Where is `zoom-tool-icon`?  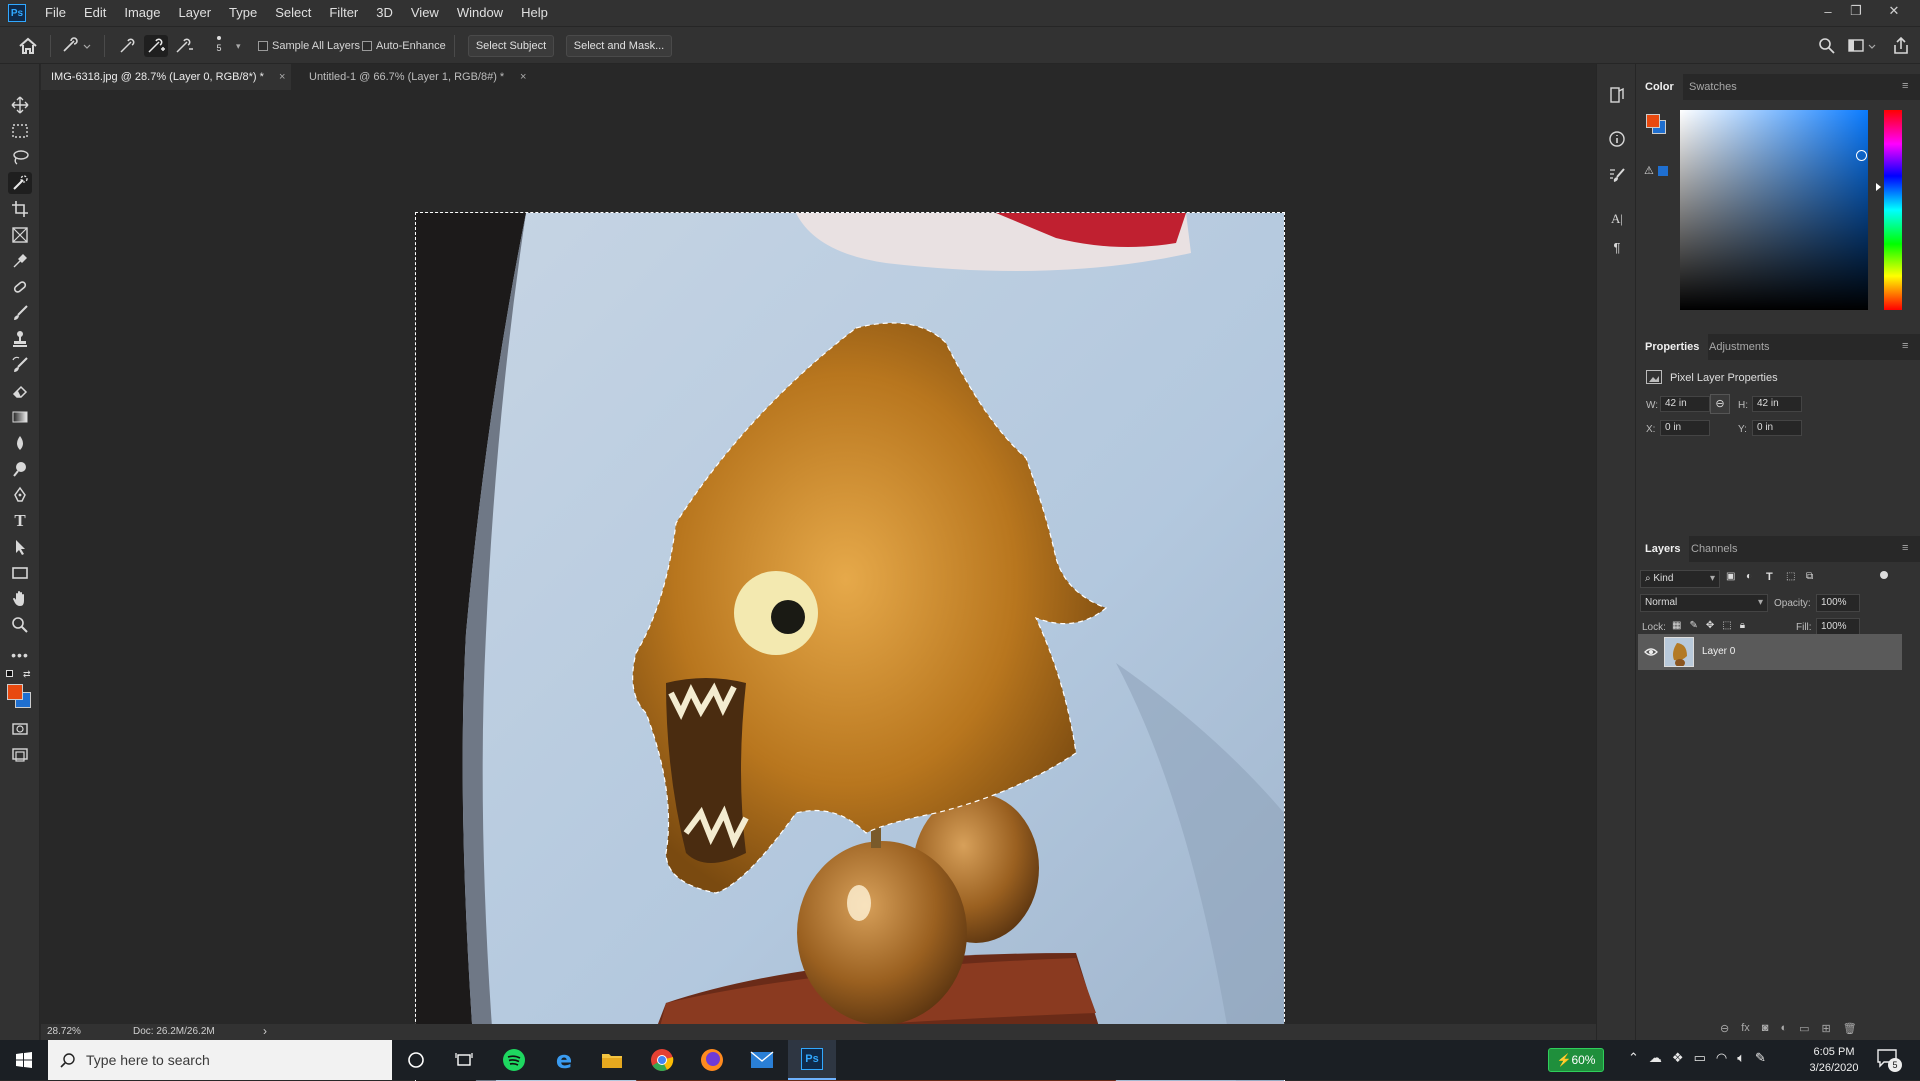 zoom-tool-icon is located at coordinates (20, 625).